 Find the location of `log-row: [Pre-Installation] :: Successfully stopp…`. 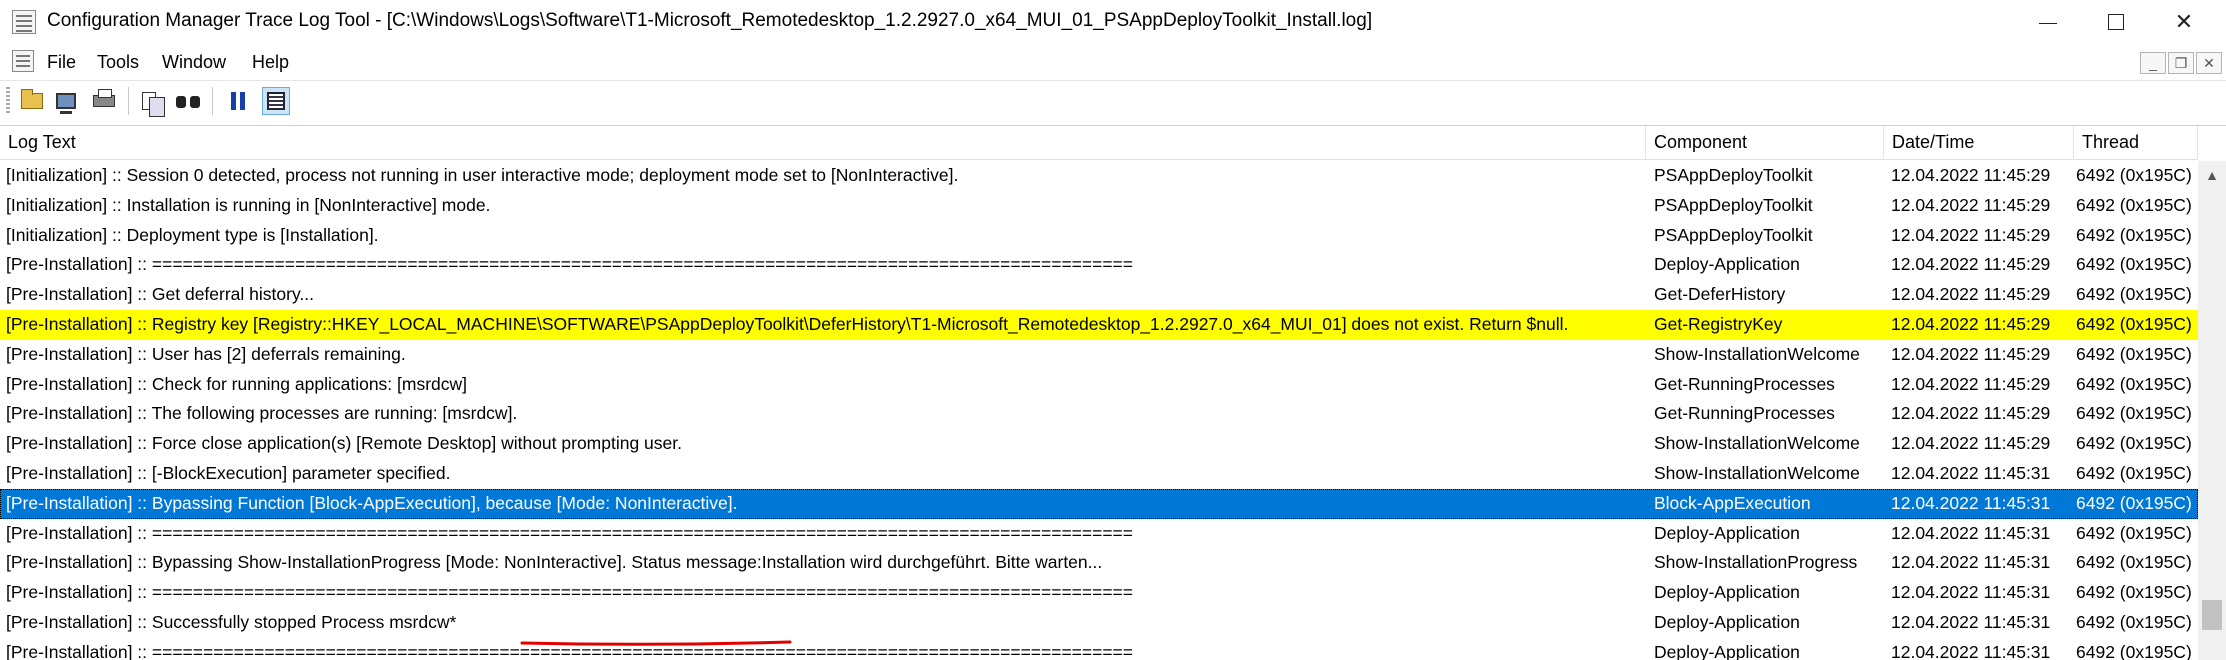

log-row: [Pre-Installation] :: Successfully stopp… is located at coordinates (1099, 623).